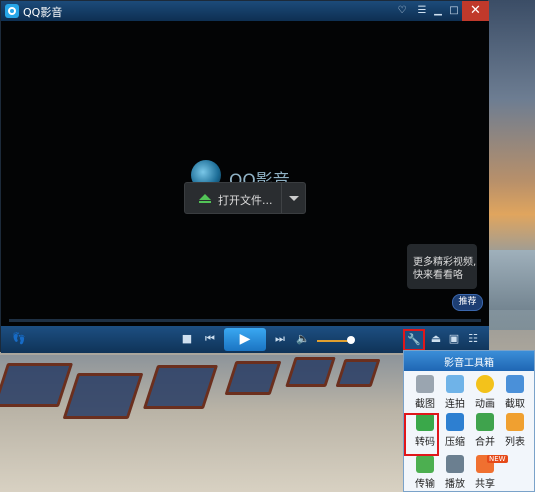 This screenshot has width=535, height=492. I want to click on tool-label: 合并, so click(485, 442).